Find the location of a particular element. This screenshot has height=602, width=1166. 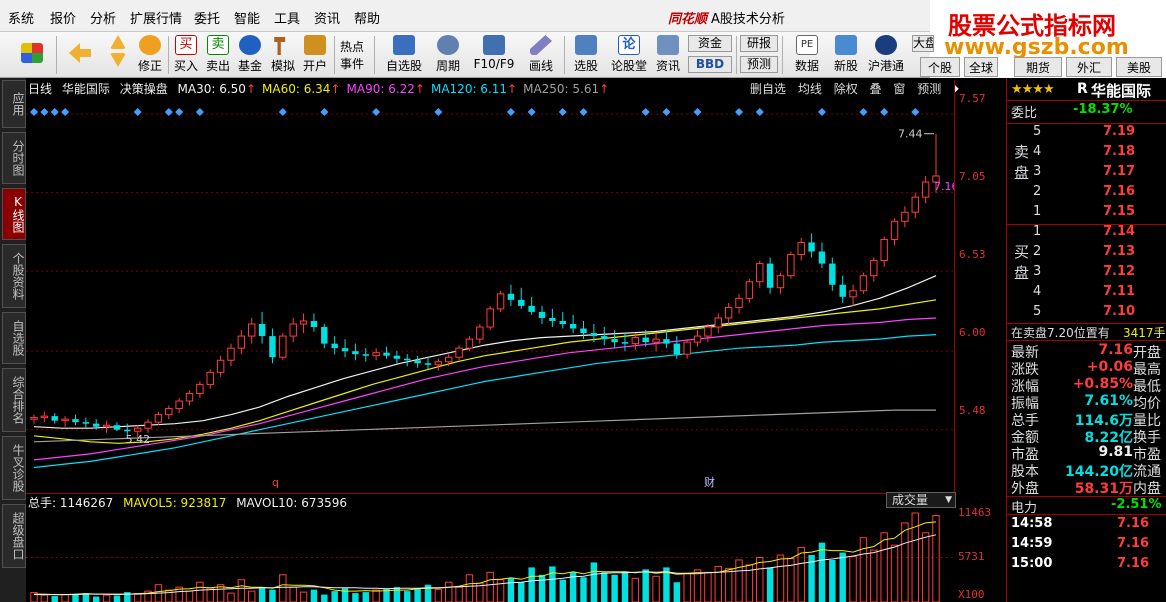

screen-icon is located at coordinates (586, 45).